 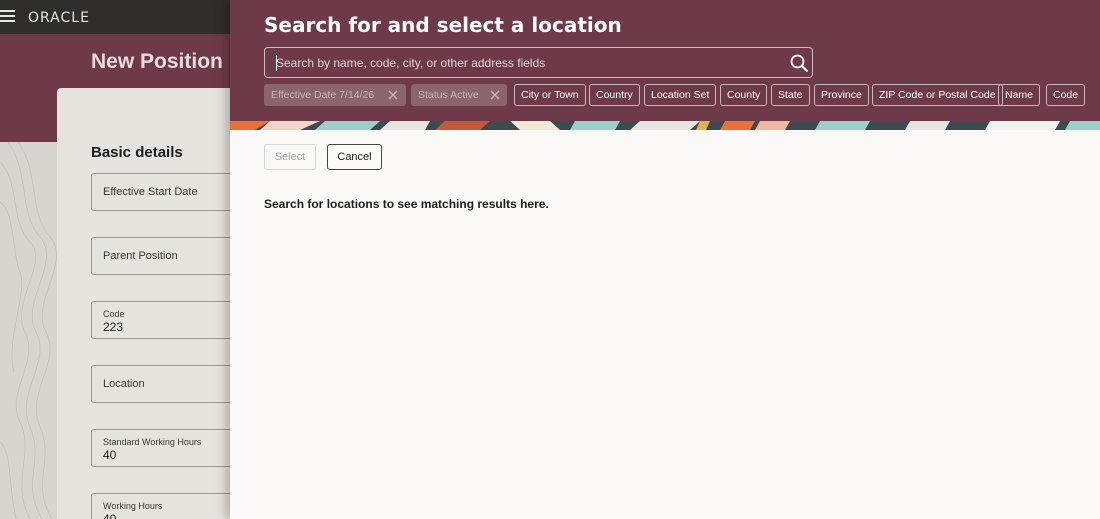 What do you see at coordinates (59, 18) in the screenshot?
I see `oracle-logo: ORACLE` at bounding box center [59, 18].